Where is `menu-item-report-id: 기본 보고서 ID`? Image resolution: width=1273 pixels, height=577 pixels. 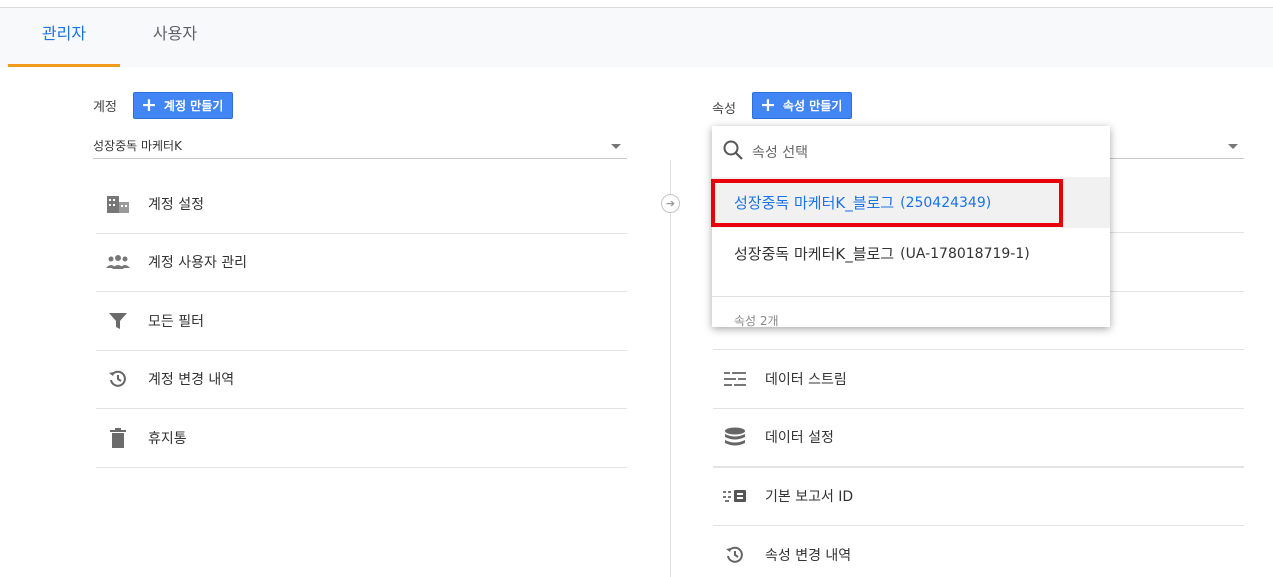
menu-item-report-id: 기본 보고서 ID is located at coordinates (978, 496).